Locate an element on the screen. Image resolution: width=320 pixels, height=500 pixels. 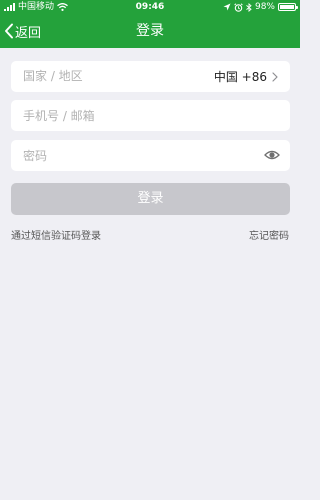
region-selector: 国家 / 地区 中国 +86 is located at coordinates (150, 76).